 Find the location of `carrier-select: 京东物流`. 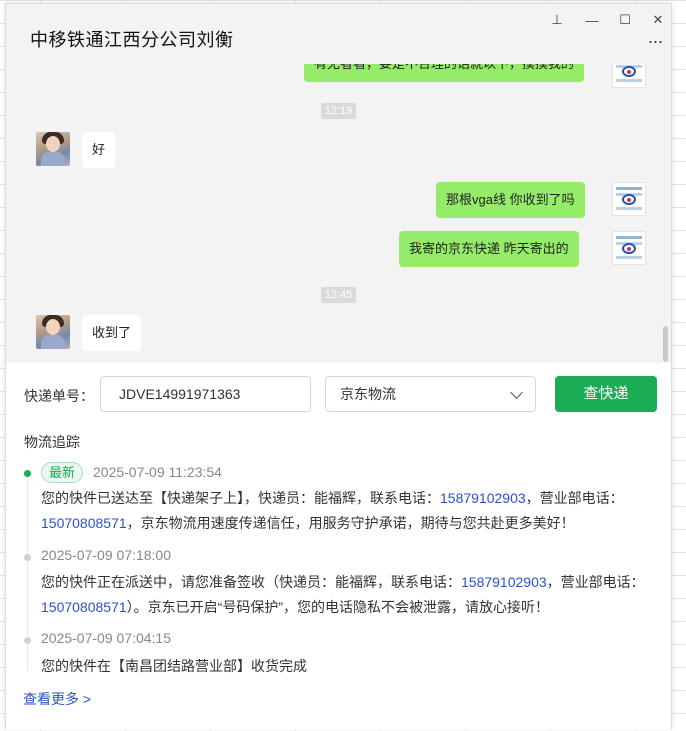

carrier-select: 京东物流 is located at coordinates (430, 394).